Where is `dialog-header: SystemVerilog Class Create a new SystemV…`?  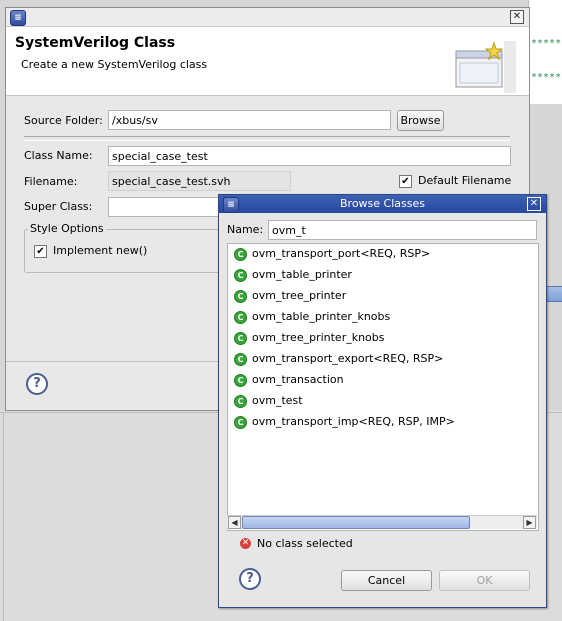 dialog-header: SystemVerilog Class Create a new SystemV… is located at coordinates (267, 61).